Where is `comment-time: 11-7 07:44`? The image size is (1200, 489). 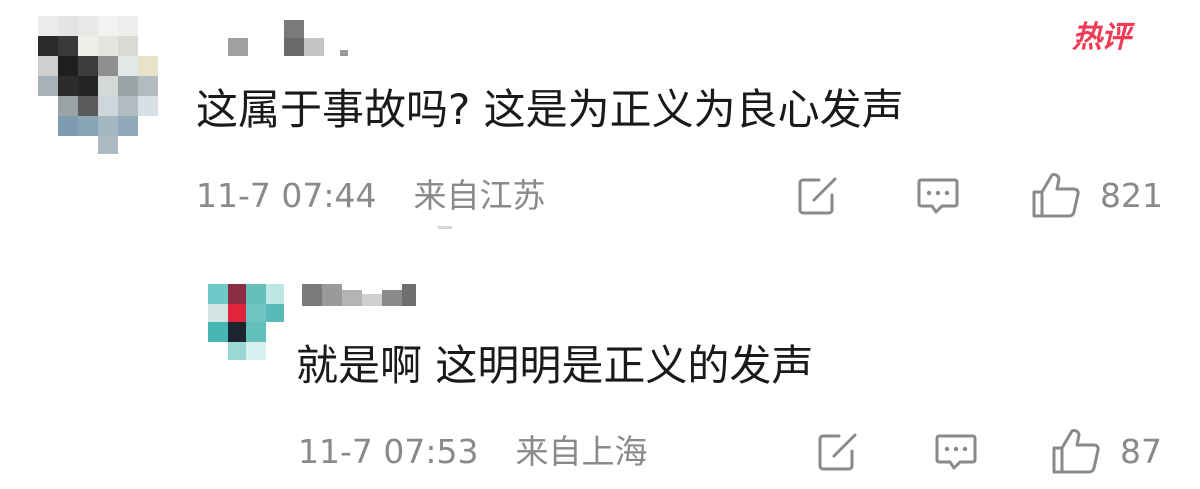 comment-time: 11-7 07:44 is located at coordinates (286, 195).